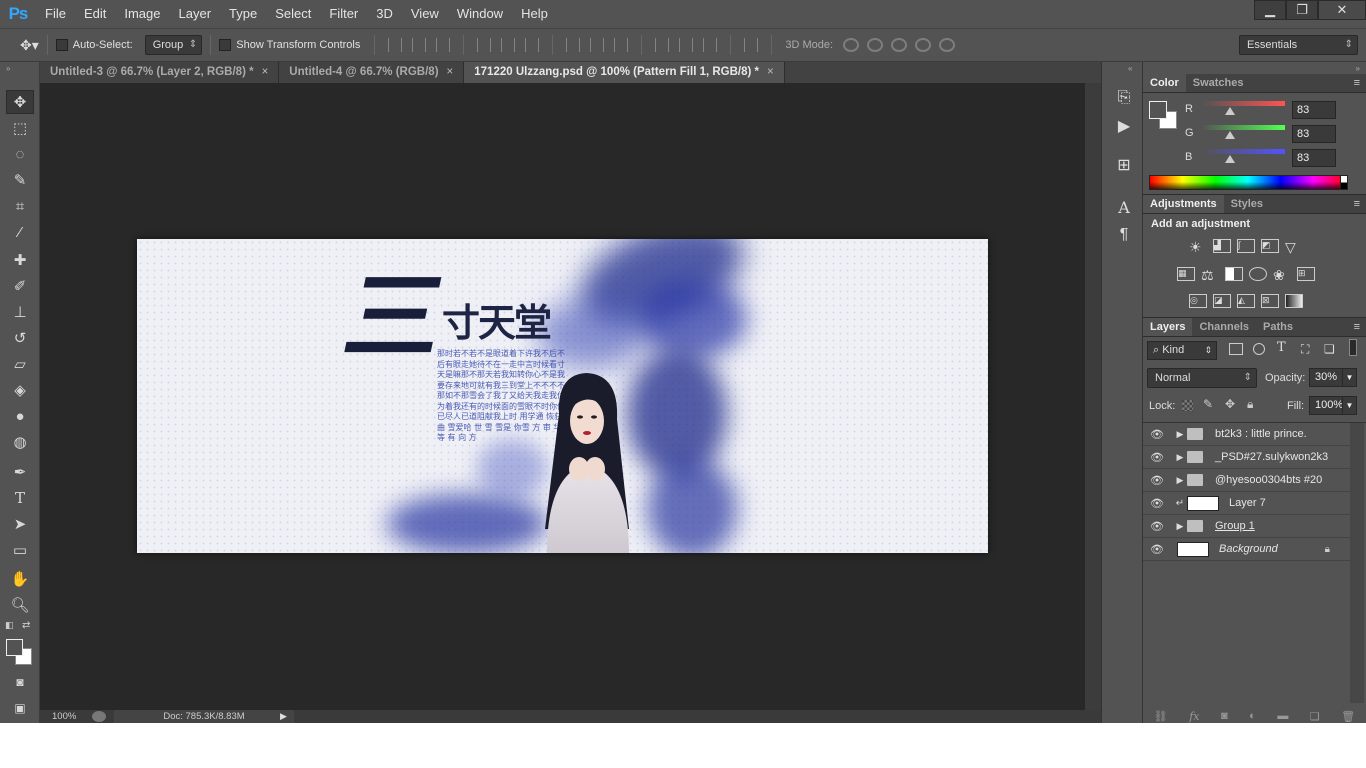 This screenshot has width=1366, height=768. Describe the element at coordinates (1306, 274) in the screenshot. I see `color-lookup-icon: ⊞` at that location.